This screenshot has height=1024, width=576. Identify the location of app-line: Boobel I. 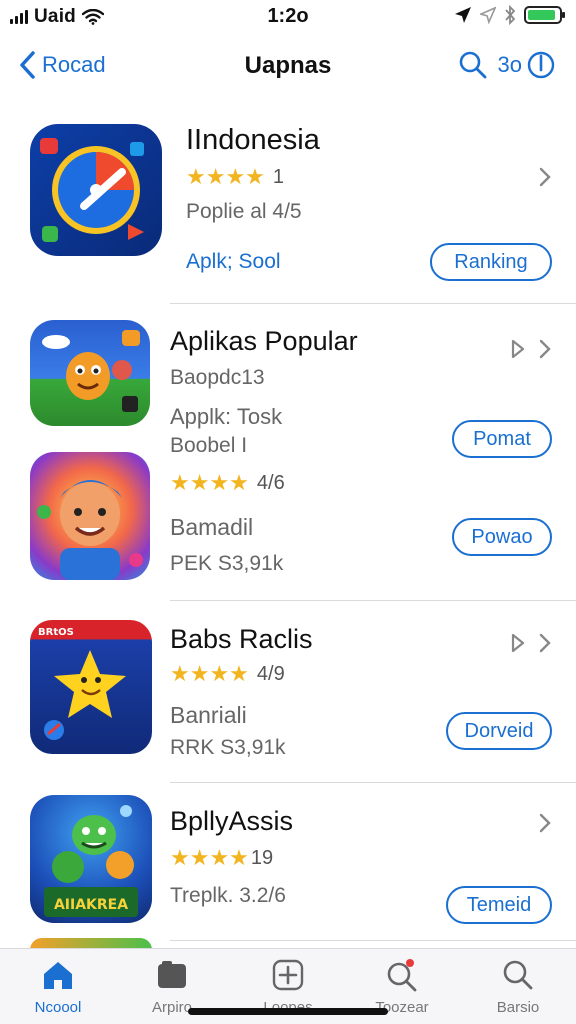
(209, 445).